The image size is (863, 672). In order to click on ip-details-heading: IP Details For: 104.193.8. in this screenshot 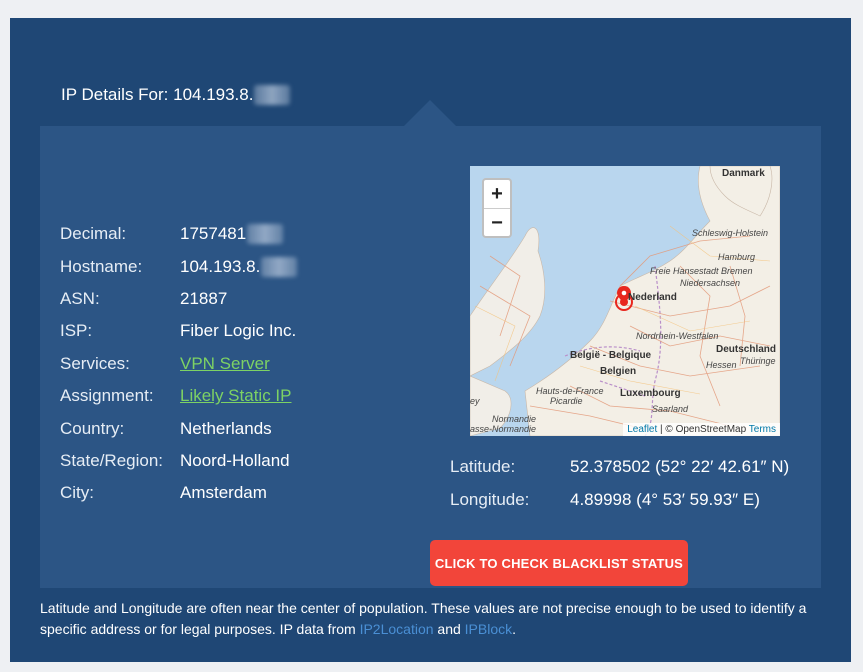, I will do `click(176, 95)`.